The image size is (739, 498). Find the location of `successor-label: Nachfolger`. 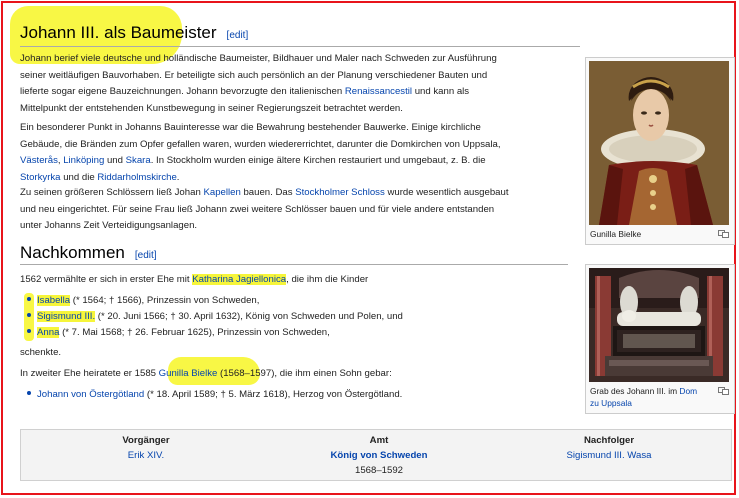

successor-label: Nachfolger is located at coordinates (609, 440).